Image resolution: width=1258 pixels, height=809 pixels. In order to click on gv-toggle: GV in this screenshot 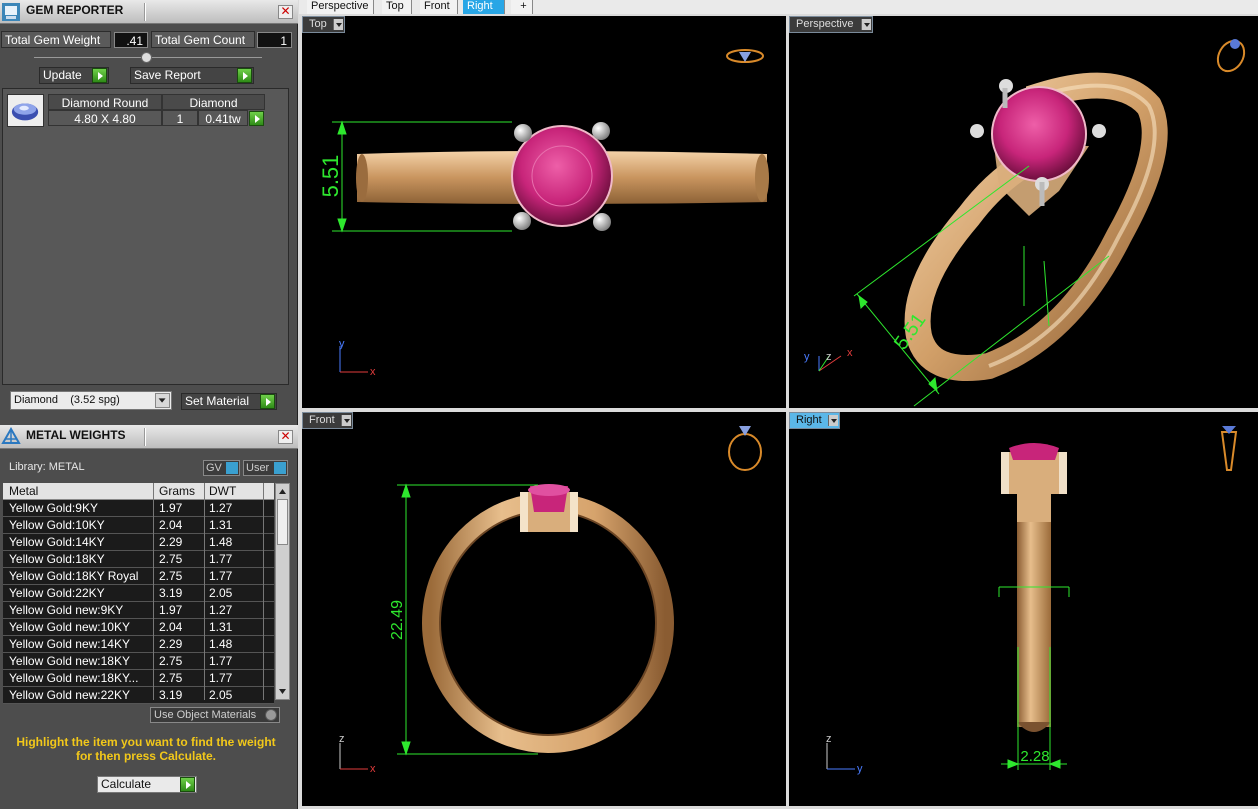, I will do `click(221, 468)`.